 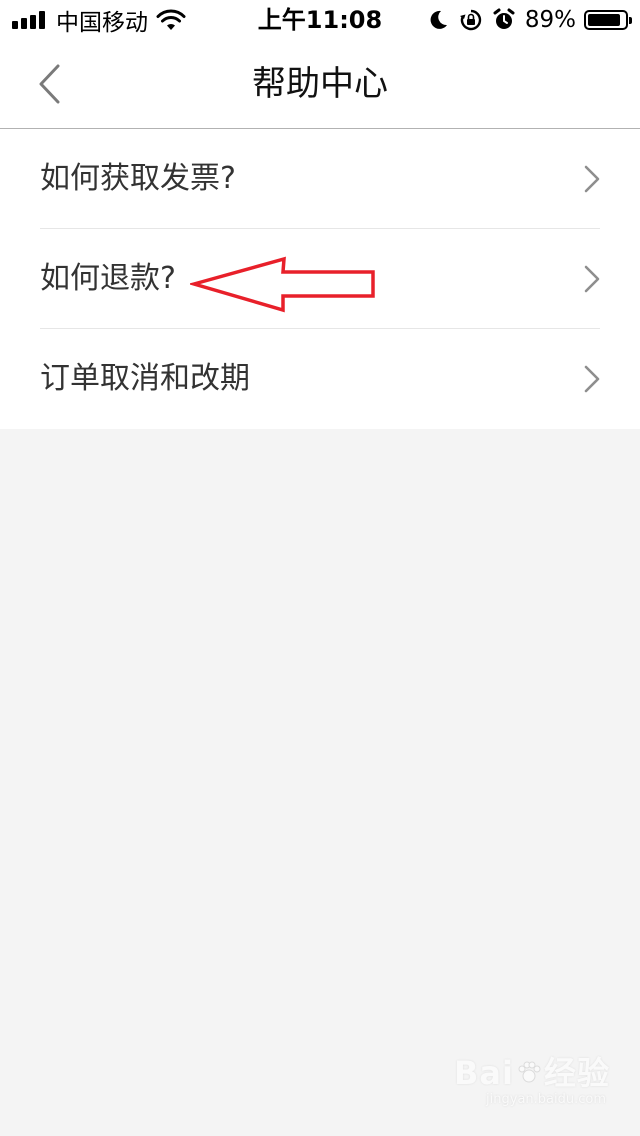 What do you see at coordinates (145, 378) in the screenshot?
I see `menu-item-label: 订单取消和改期` at bounding box center [145, 378].